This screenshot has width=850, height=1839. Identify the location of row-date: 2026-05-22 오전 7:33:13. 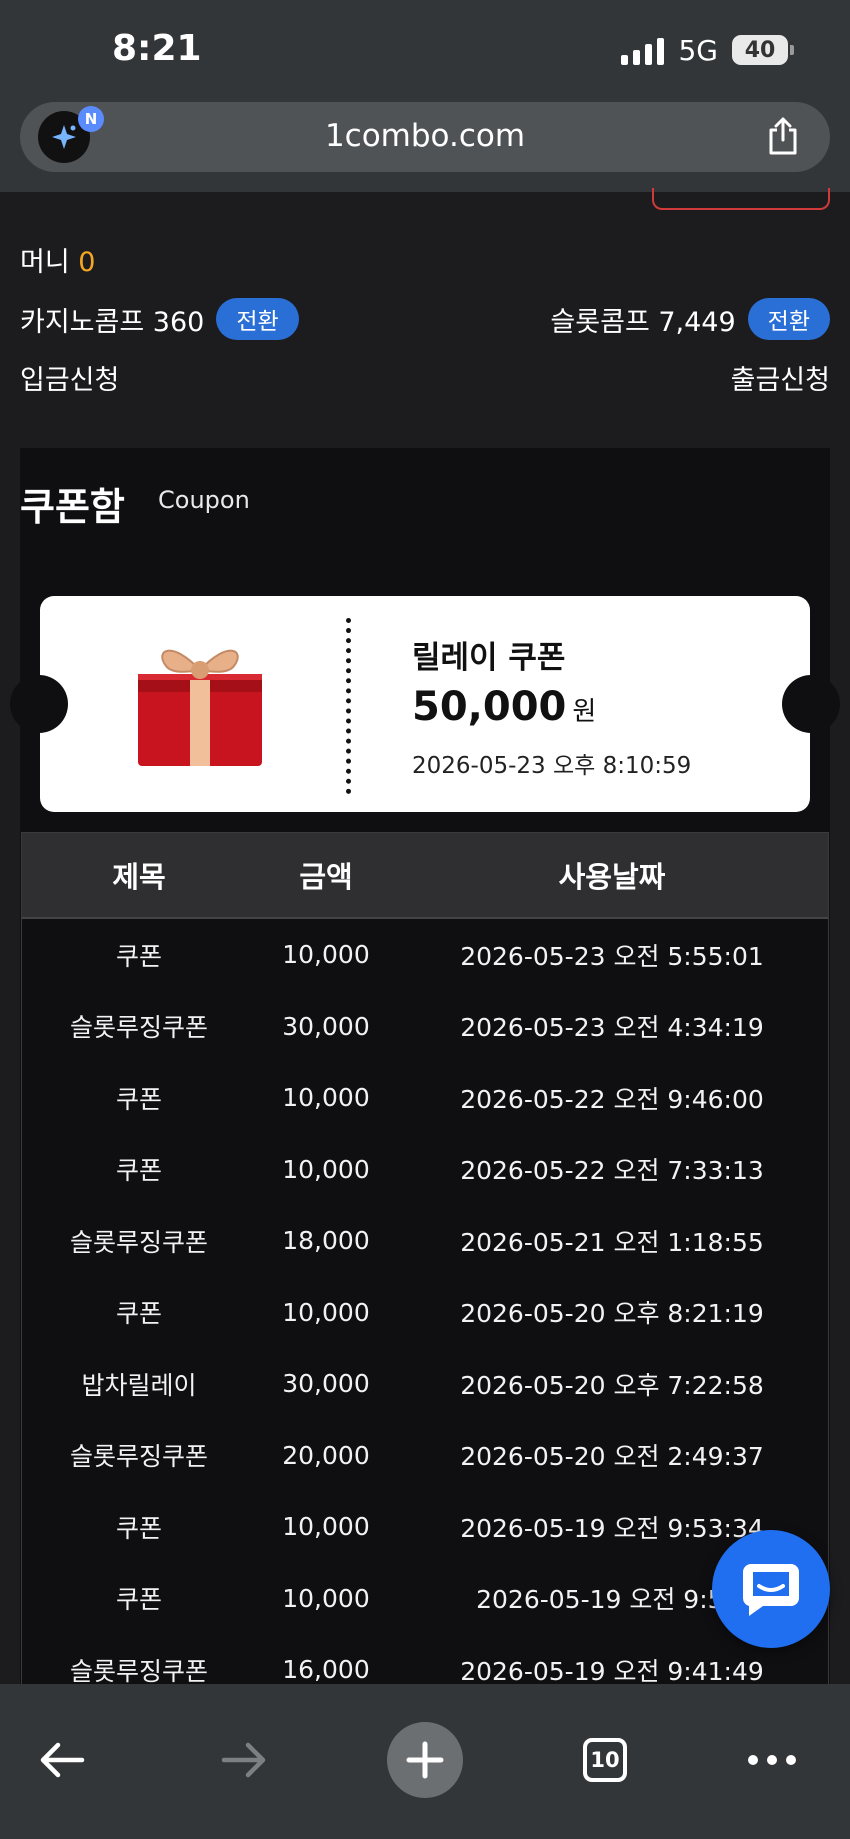
(612, 1171).